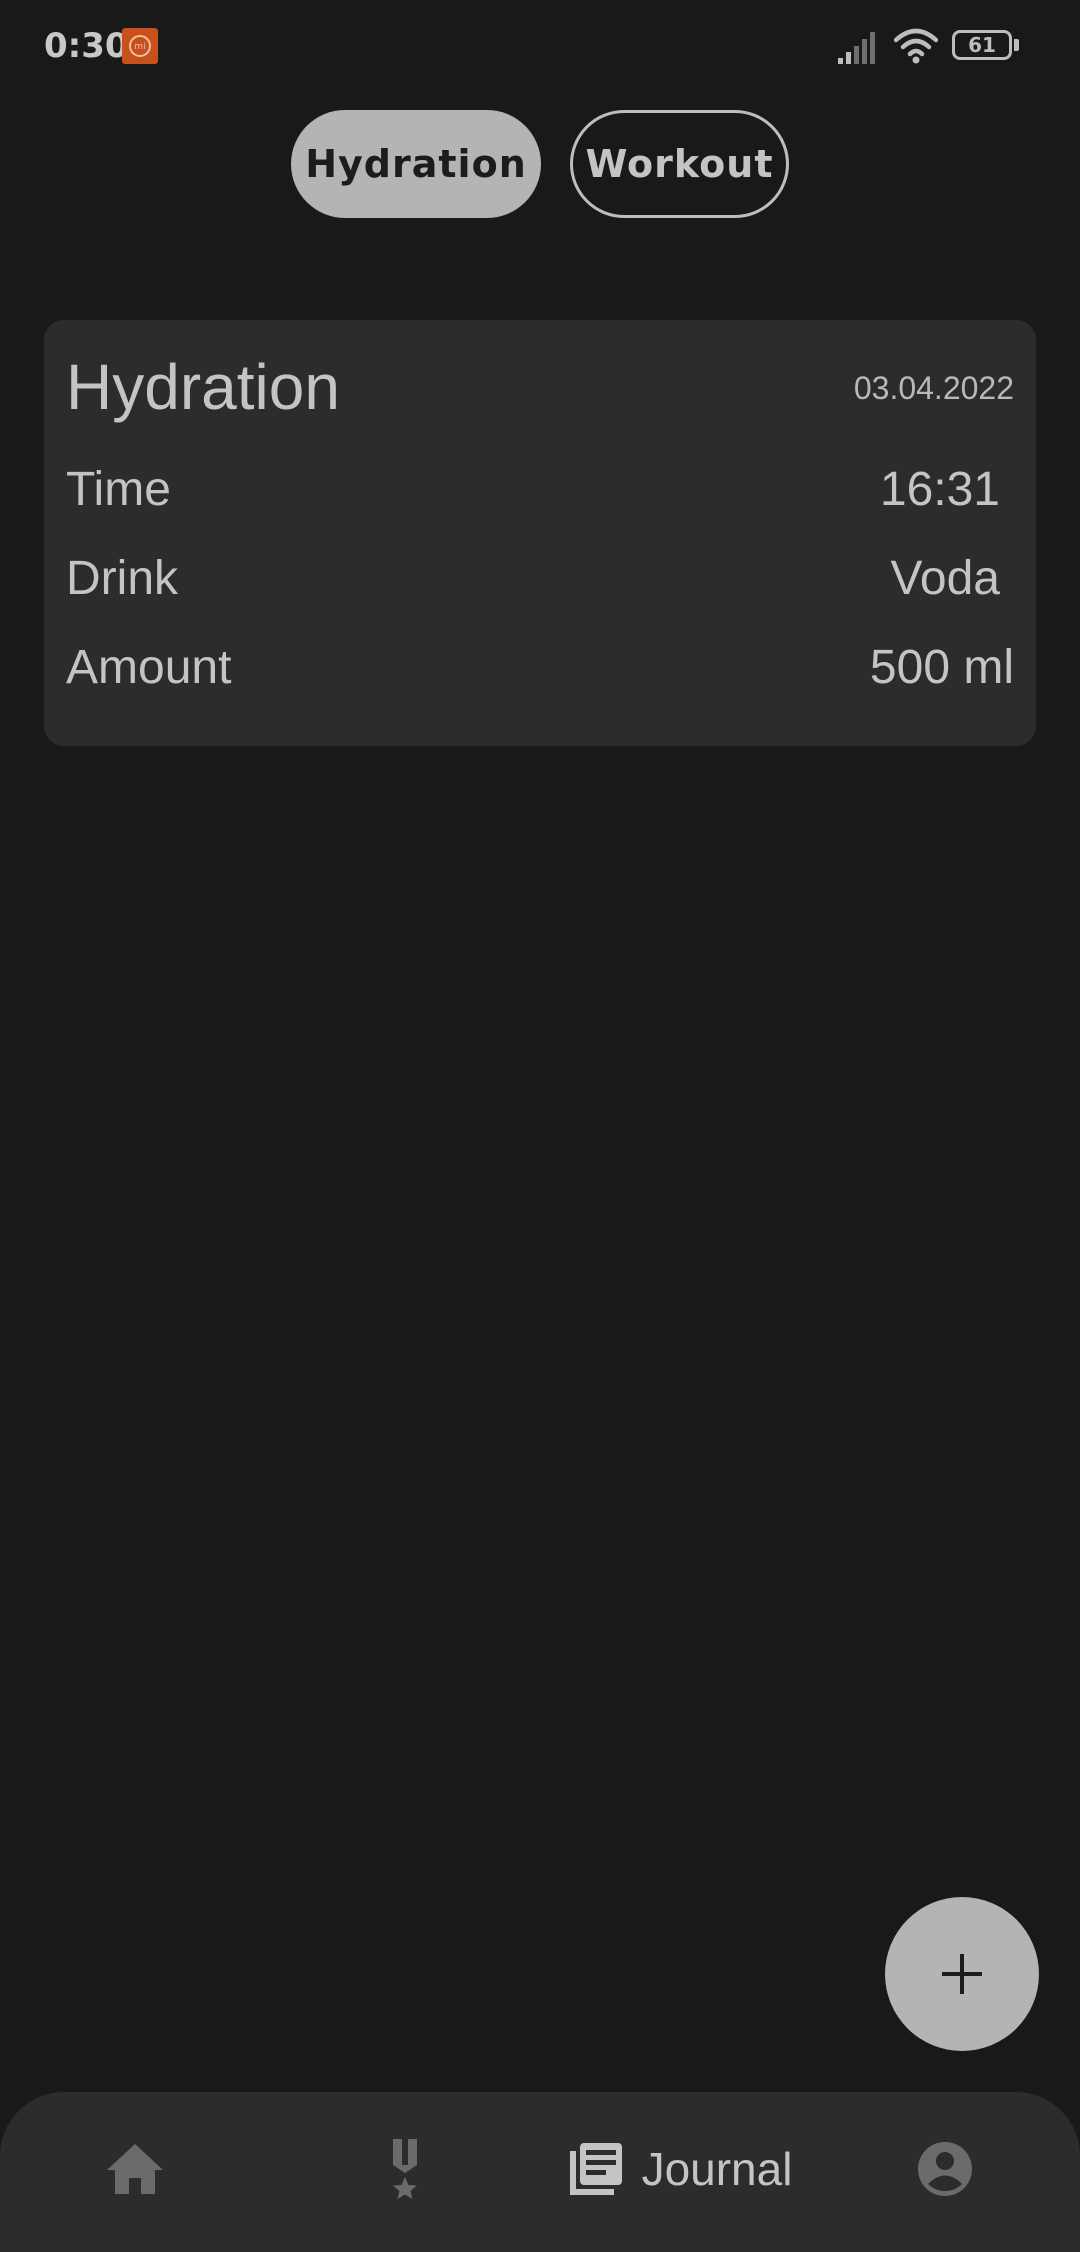 The height and width of the screenshot is (2252, 1080). Describe the element at coordinates (416, 164) in the screenshot. I see `tab-hydration: Hydration` at that location.